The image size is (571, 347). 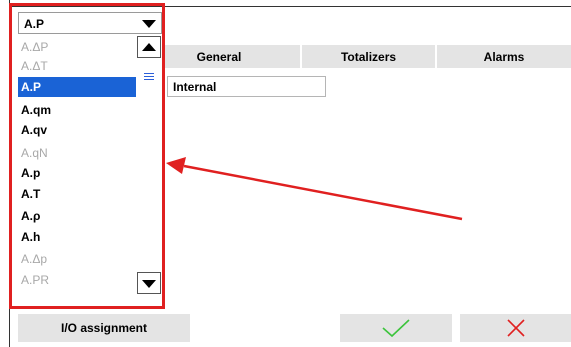 I want to click on annotation-arrow-icon, so click(x=314, y=189).